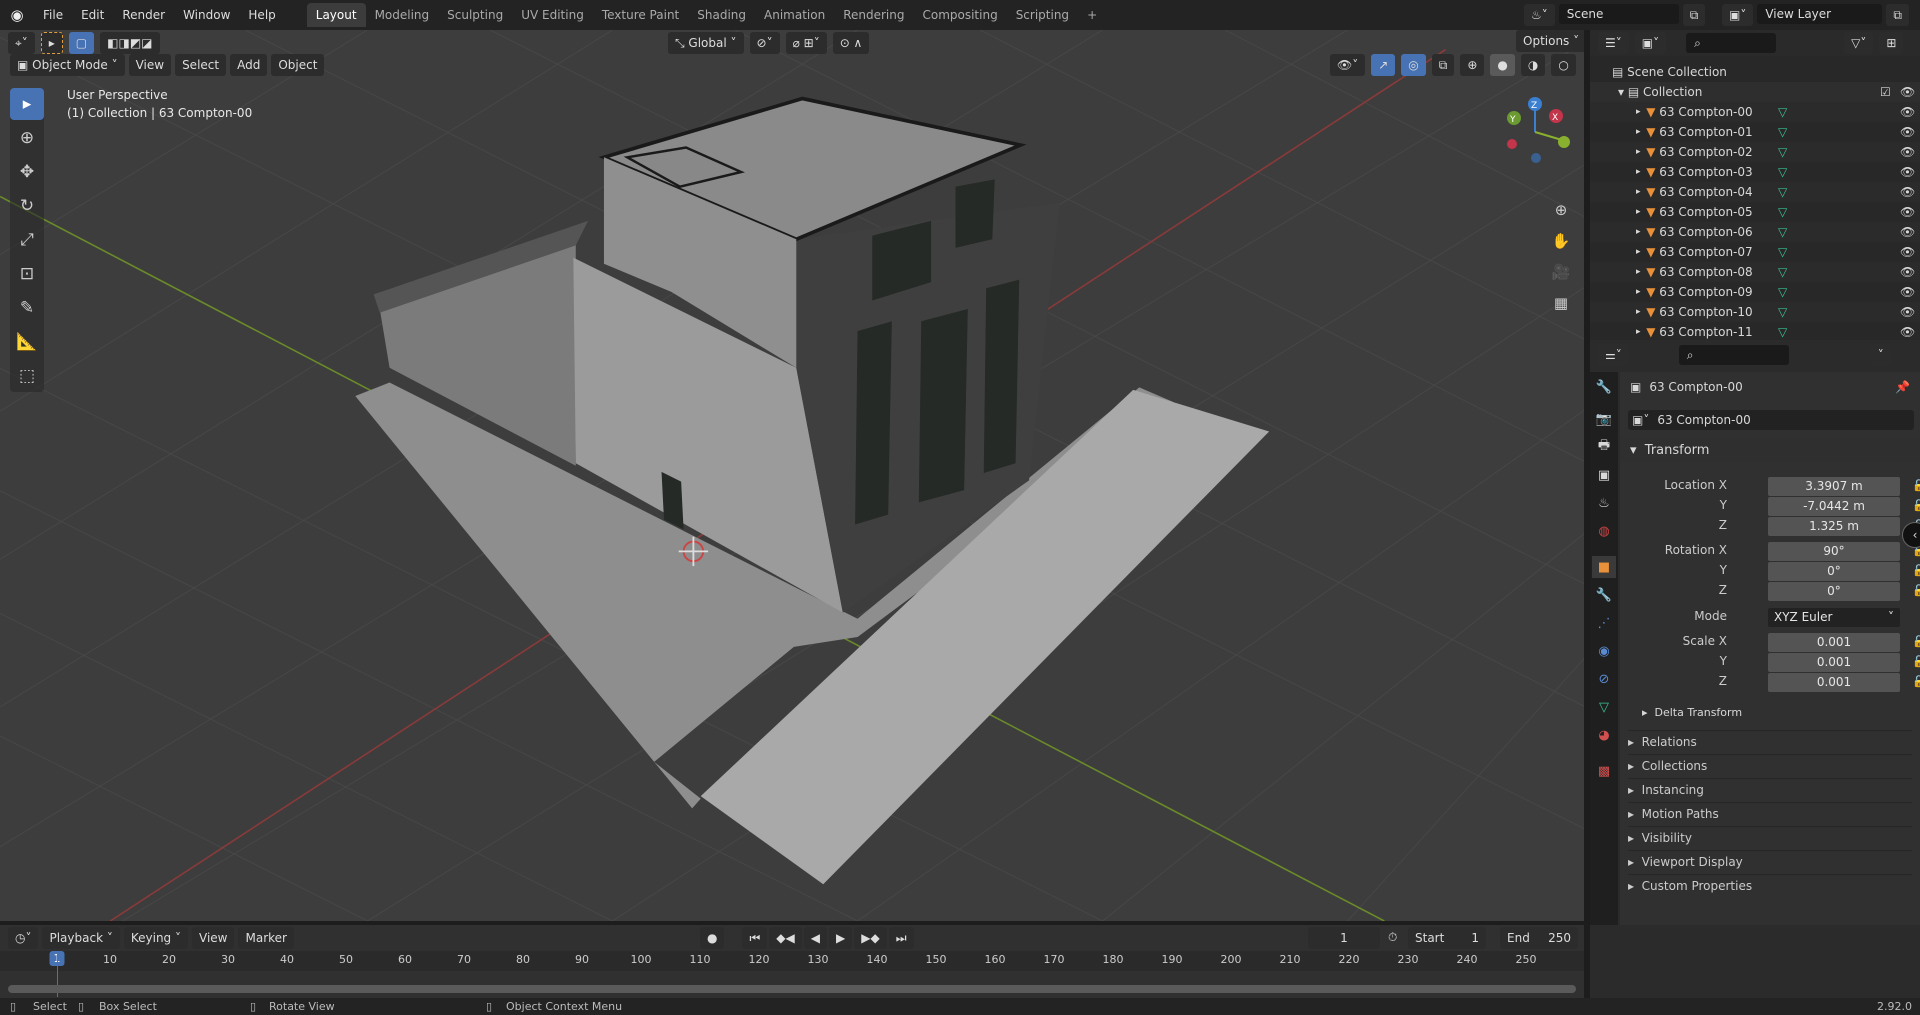 Image resolution: width=1920 pixels, height=1015 pixels. What do you see at coordinates (1770, 835) in the screenshot?
I see `panel-header: ▸ Visibility` at bounding box center [1770, 835].